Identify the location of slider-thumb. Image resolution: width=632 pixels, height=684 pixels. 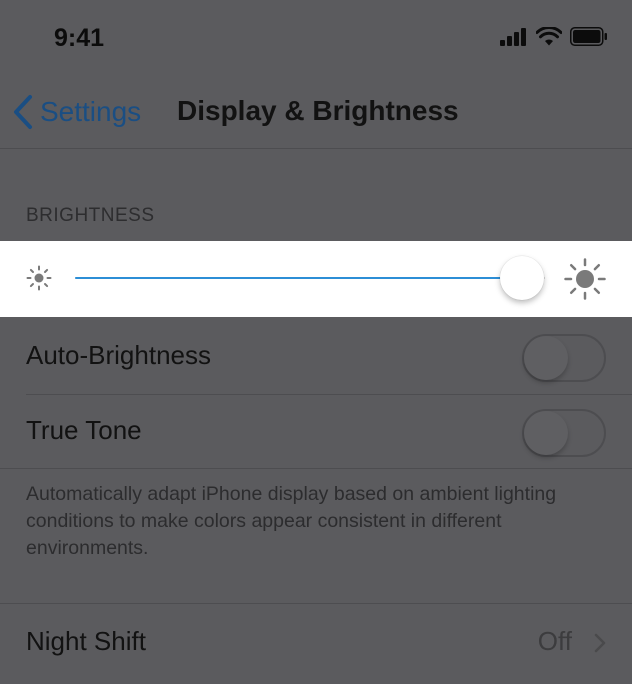
(521, 278).